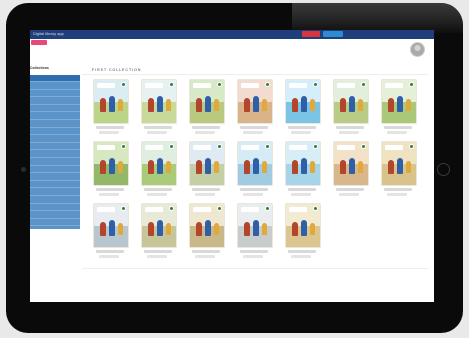  I want to click on sidebar-nav, so click(55, 152).